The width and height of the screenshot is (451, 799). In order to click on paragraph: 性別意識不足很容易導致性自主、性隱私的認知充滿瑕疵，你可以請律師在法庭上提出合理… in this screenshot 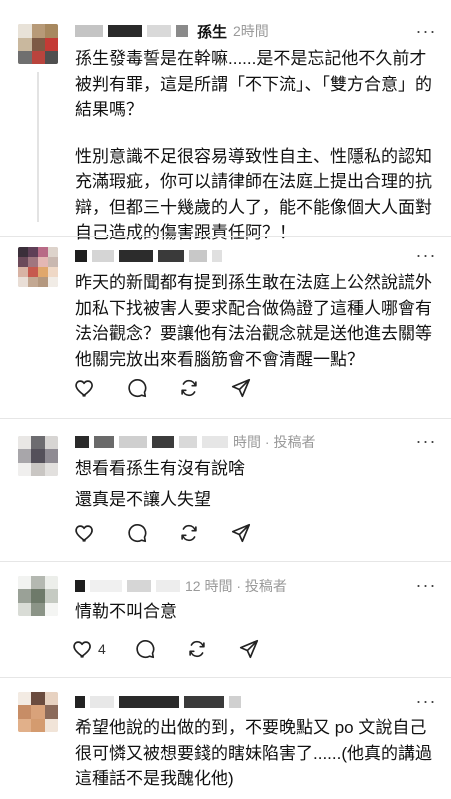, I will do `click(253, 194)`.